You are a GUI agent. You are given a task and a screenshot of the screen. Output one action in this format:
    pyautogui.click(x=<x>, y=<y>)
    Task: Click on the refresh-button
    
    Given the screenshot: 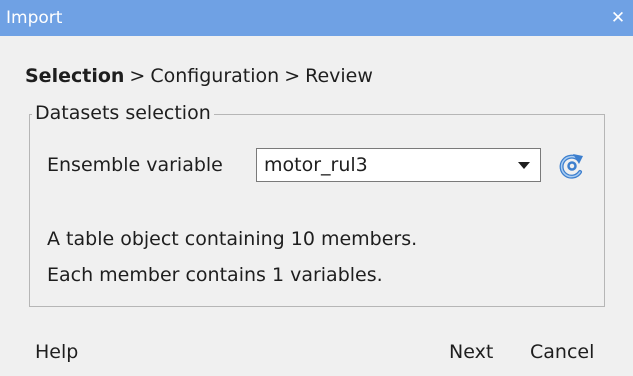 What is the action you would take?
    pyautogui.click(x=572, y=166)
    